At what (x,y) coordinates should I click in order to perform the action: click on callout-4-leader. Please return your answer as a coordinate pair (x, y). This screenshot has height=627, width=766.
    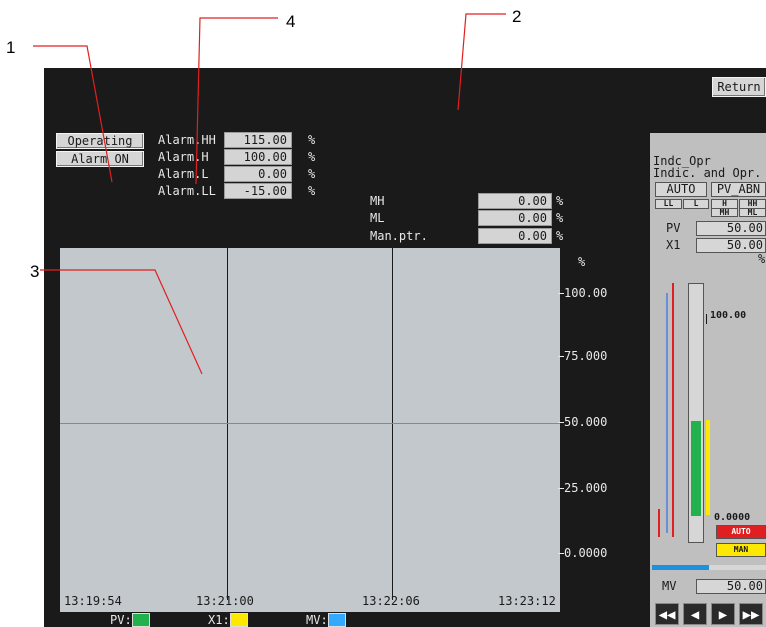
    Looking at the image, I should click on (236, 101).